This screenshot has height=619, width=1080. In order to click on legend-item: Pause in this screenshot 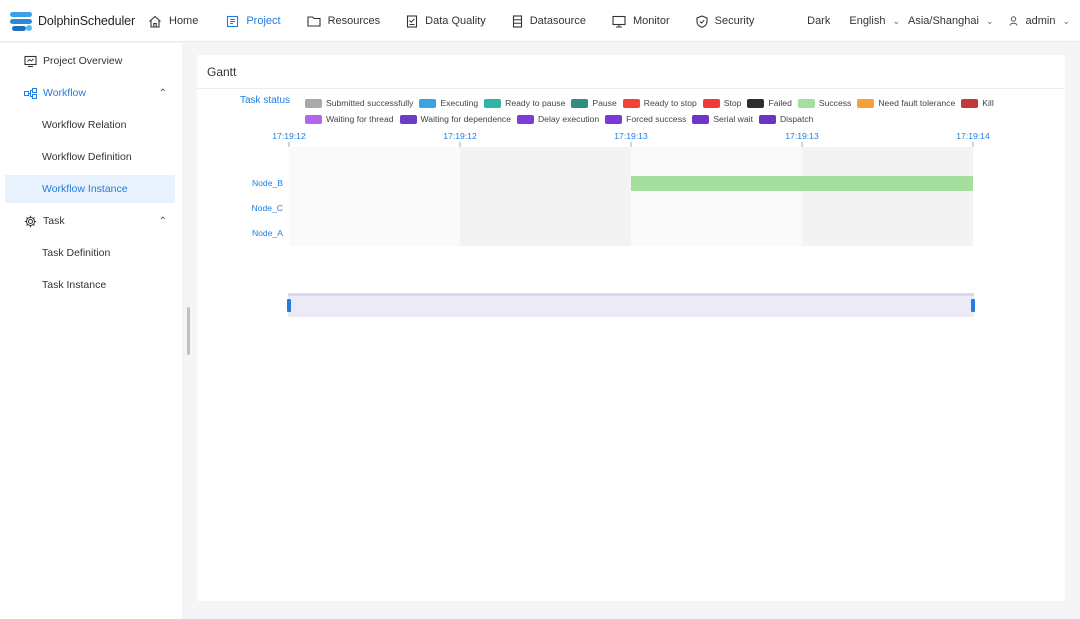, I will do `click(594, 103)`.